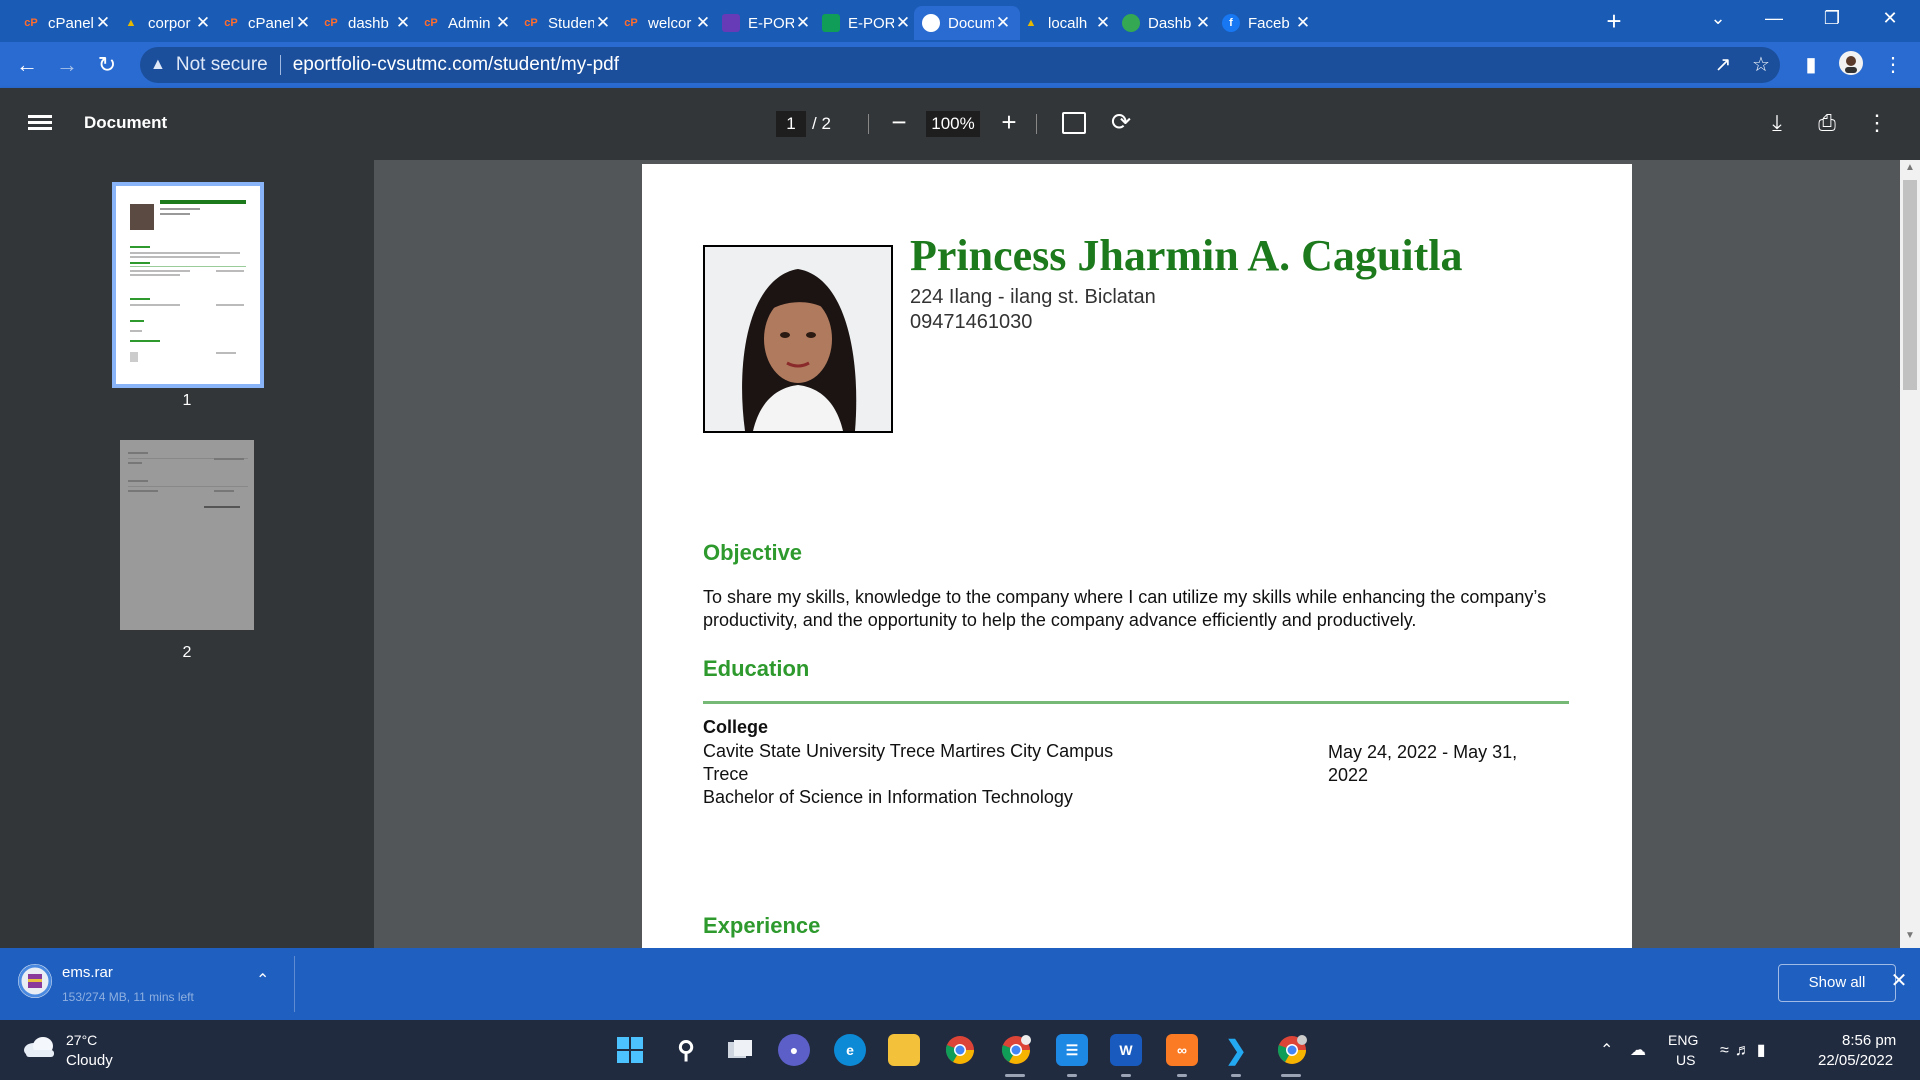 The image size is (1920, 1080). What do you see at coordinates (456, 65) in the screenshot?
I see `url-text: eportfolio-cvsutmc.com/student/my-pdf` at bounding box center [456, 65].